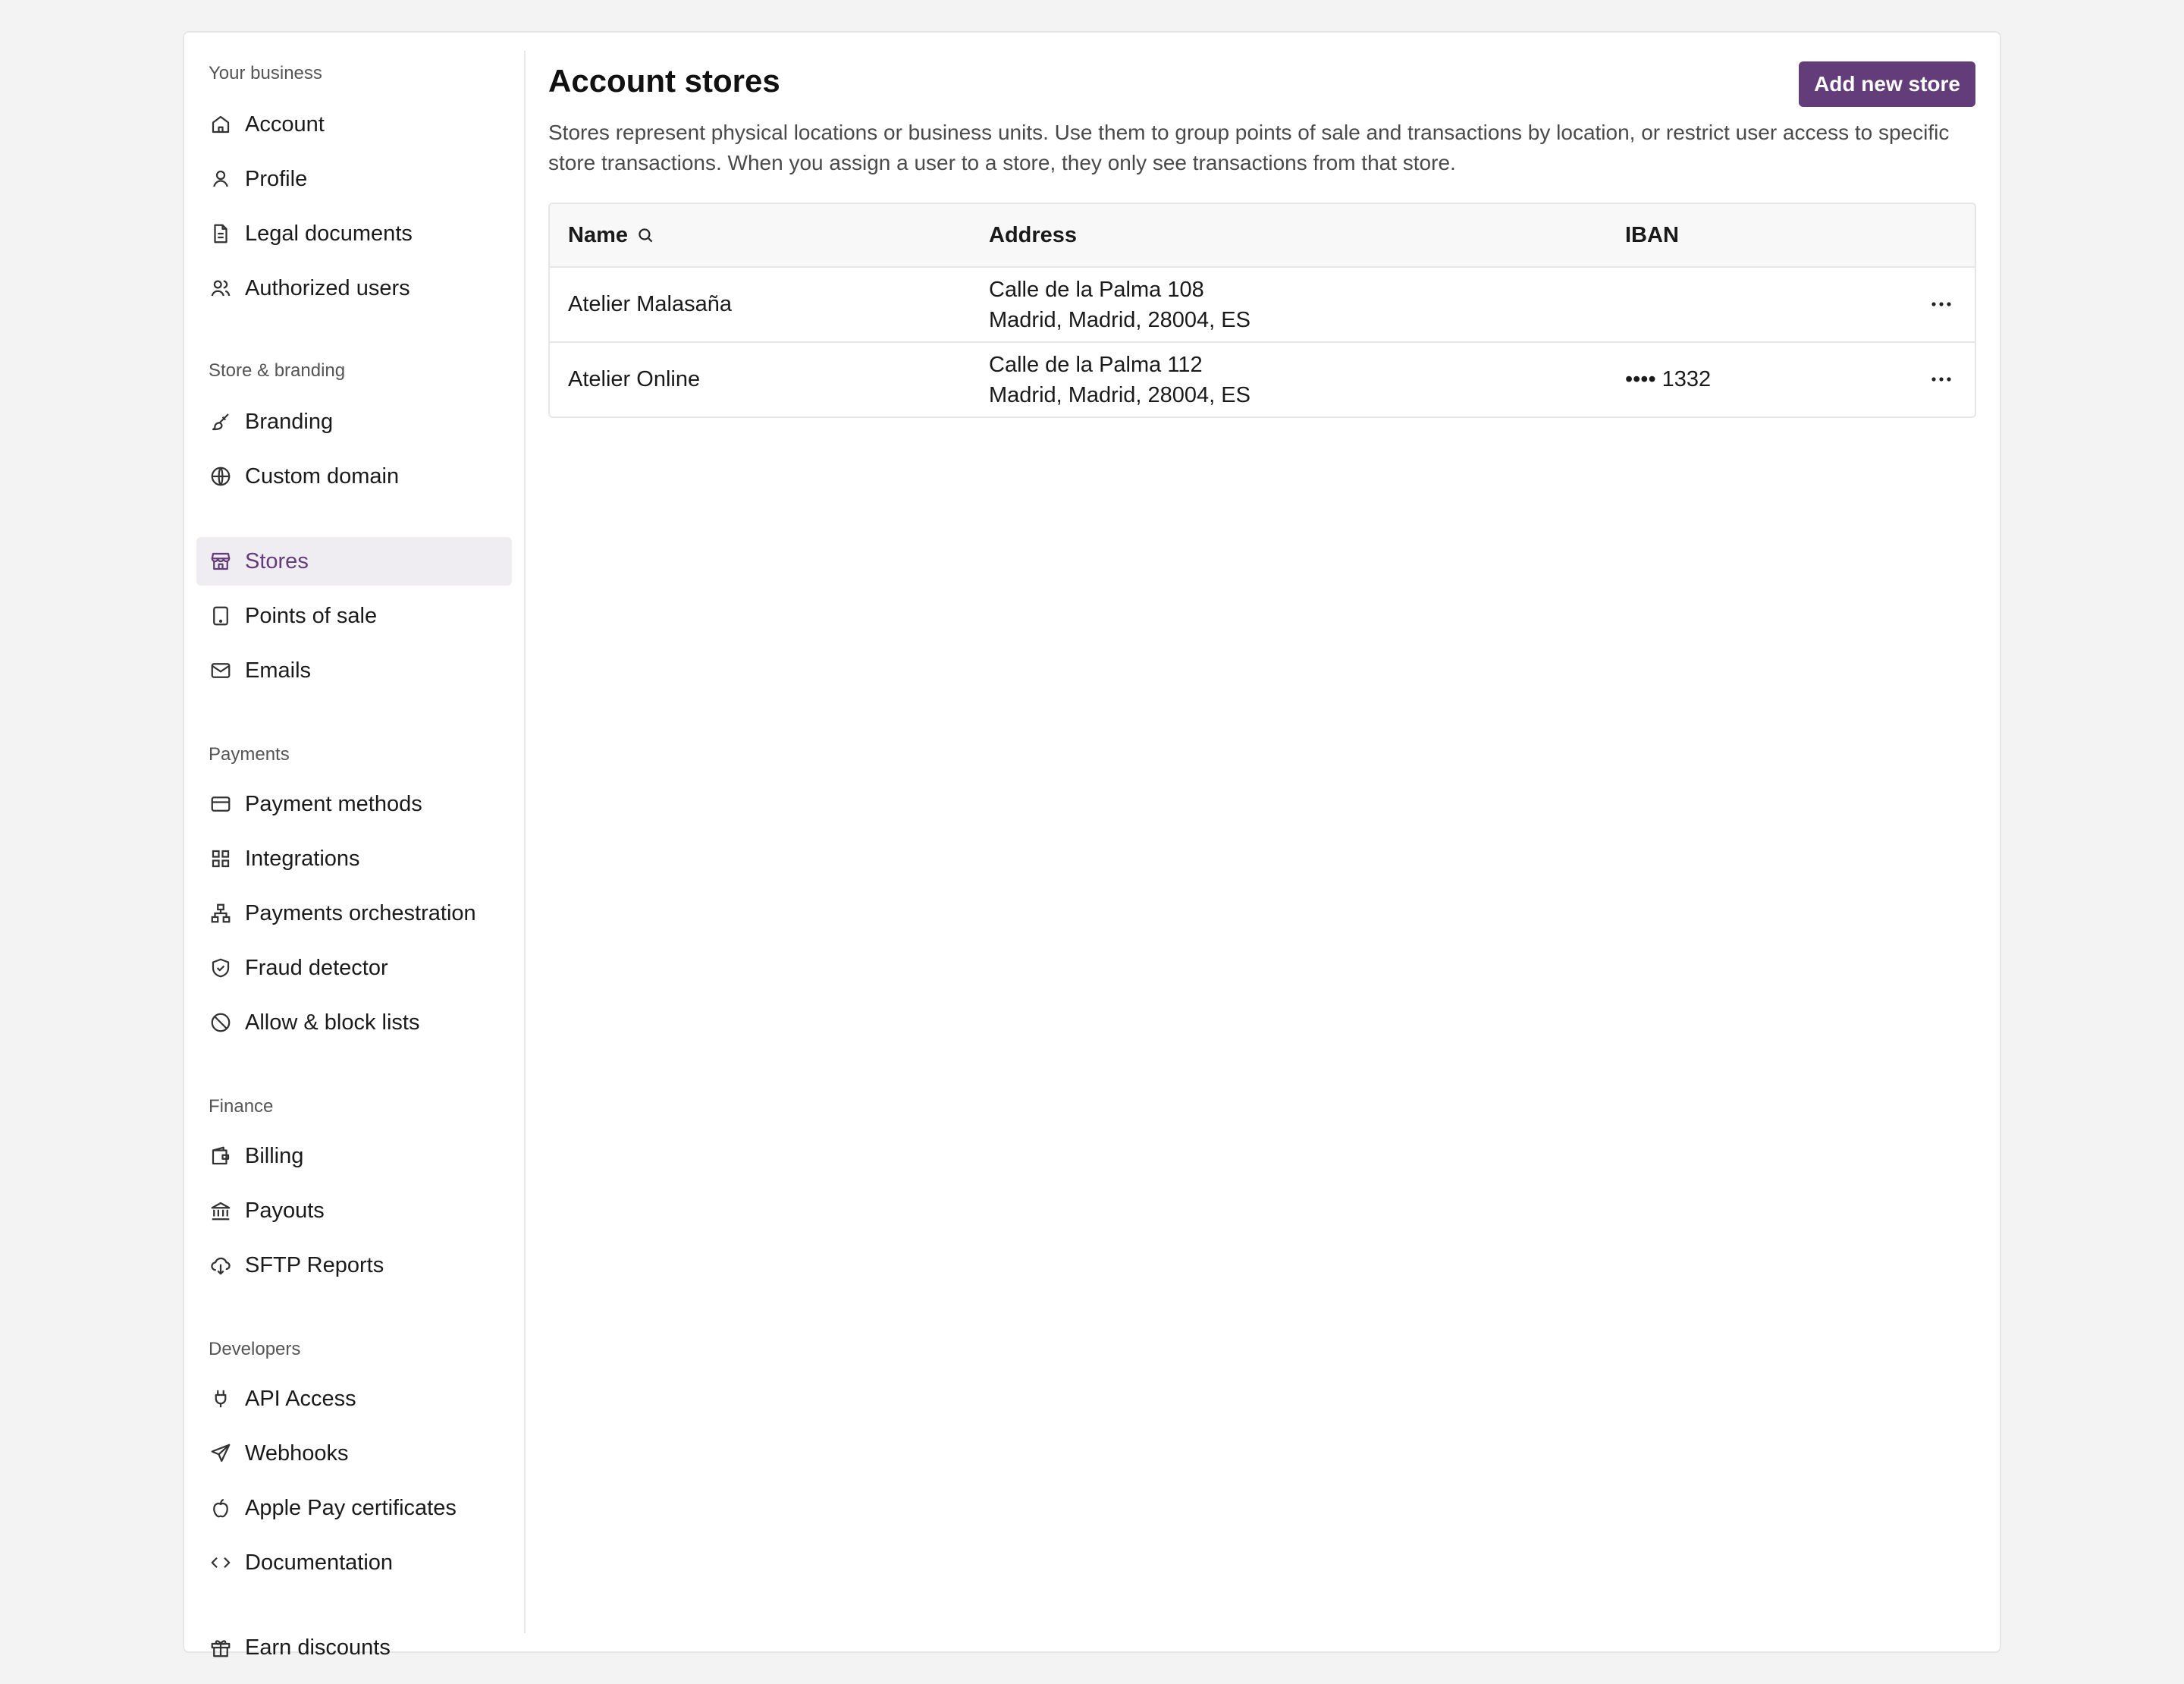 Image resolution: width=2184 pixels, height=1684 pixels. I want to click on mail-icon, so click(221, 670).